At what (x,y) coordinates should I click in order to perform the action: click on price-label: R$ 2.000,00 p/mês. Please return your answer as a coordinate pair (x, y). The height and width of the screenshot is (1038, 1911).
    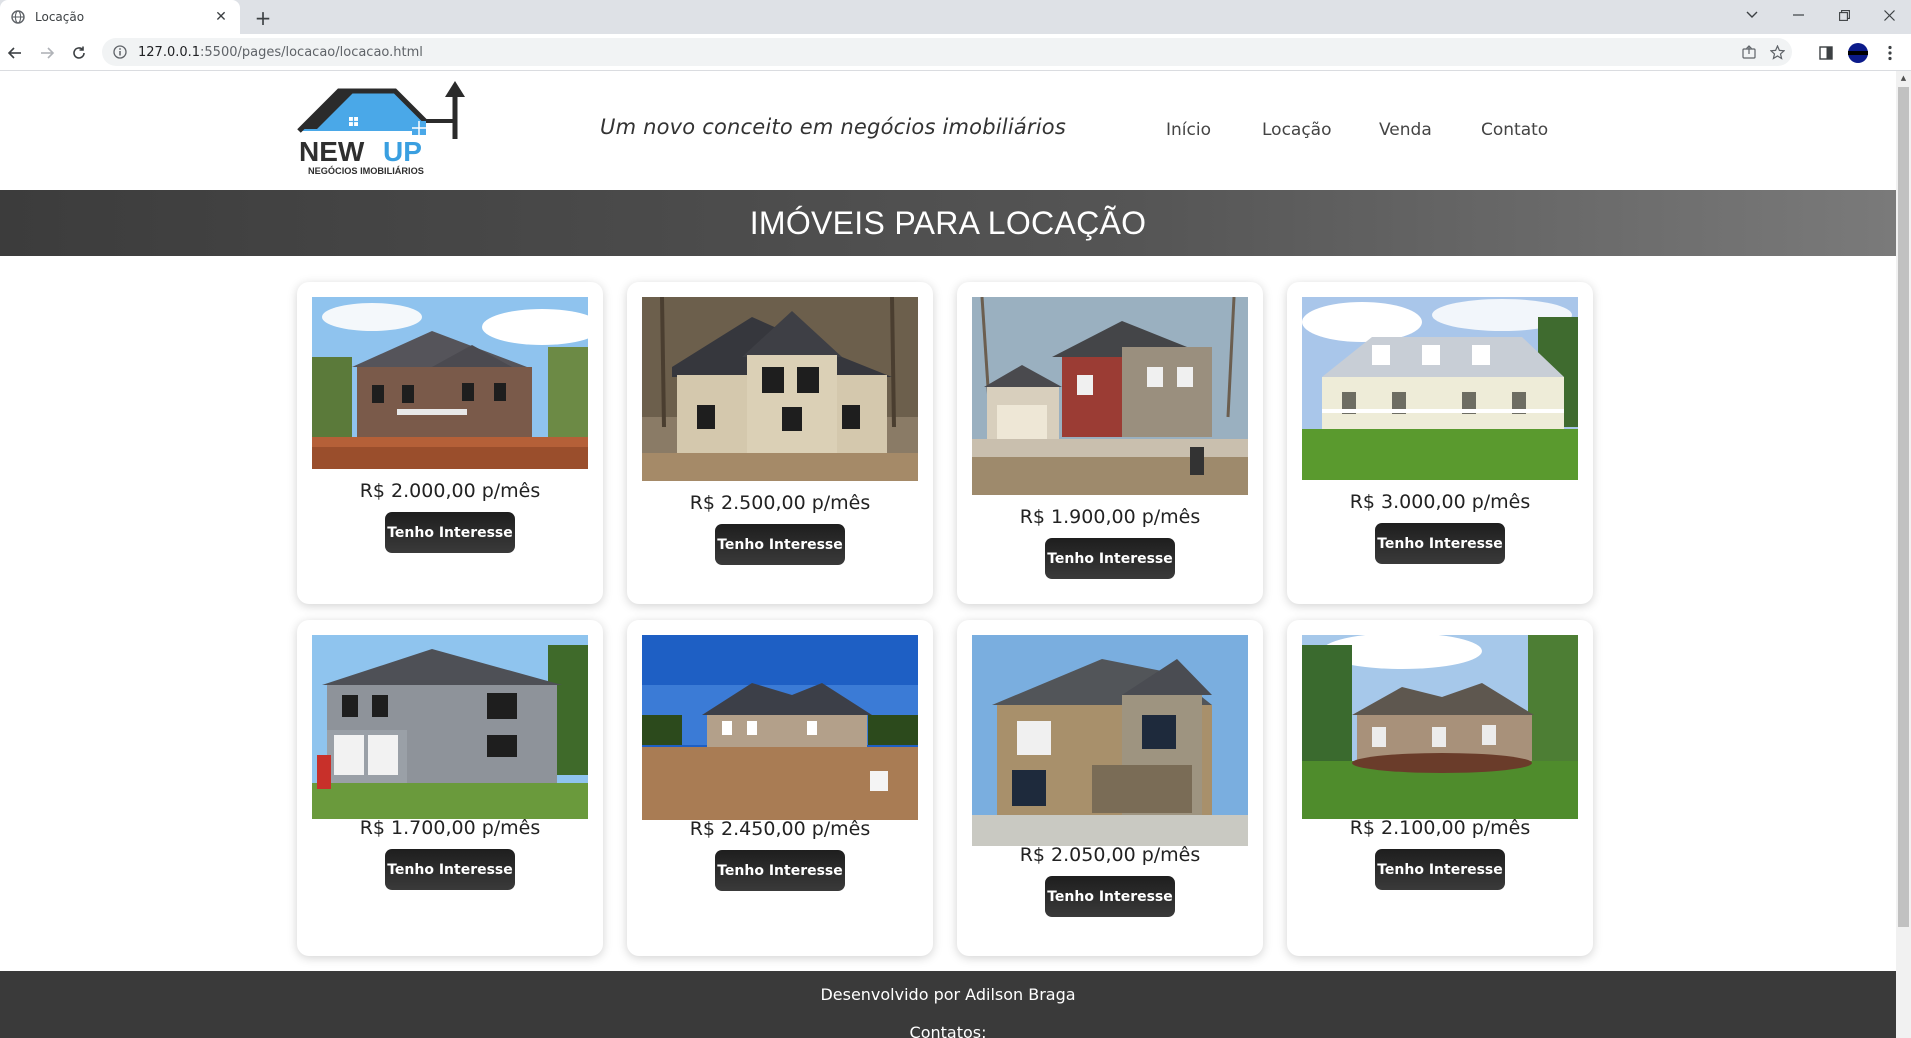
    Looking at the image, I should click on (450, 491).